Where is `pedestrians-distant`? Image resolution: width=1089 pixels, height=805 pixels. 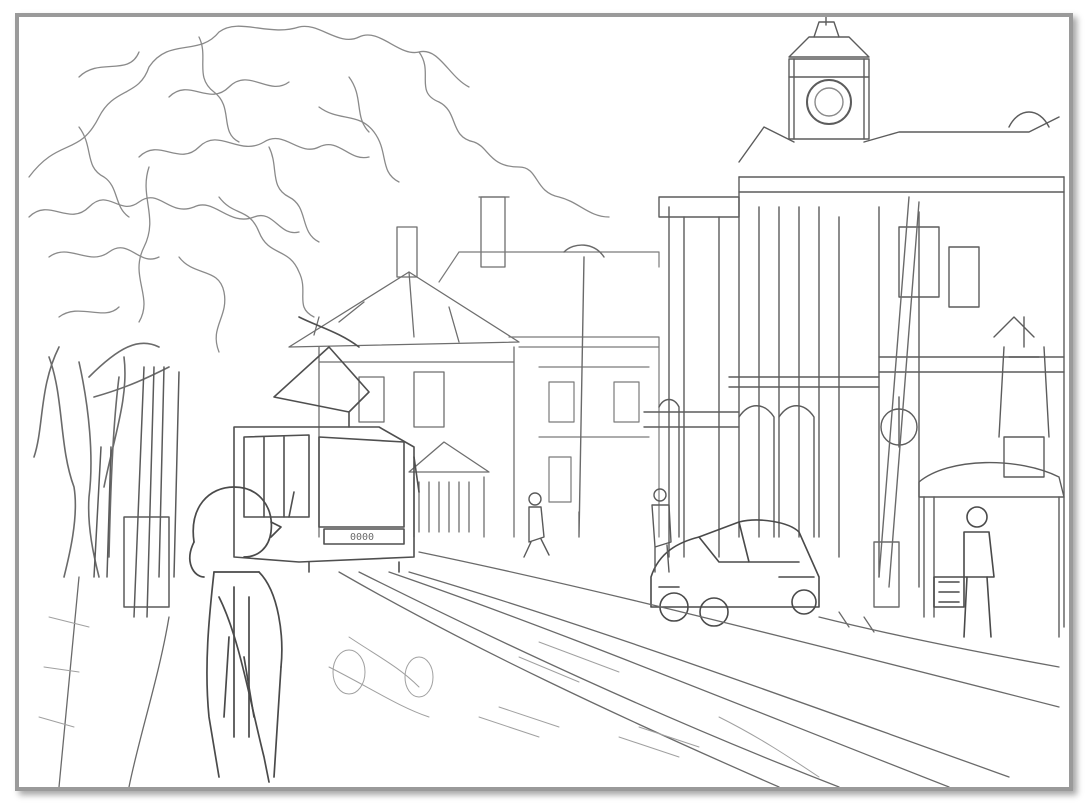 pedestrians-distant is located at coordinates (597, 530).